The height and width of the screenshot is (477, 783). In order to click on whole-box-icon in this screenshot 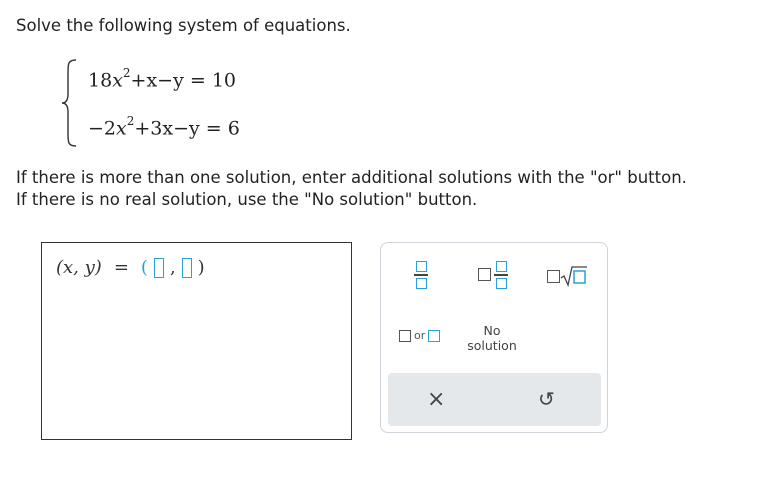, I will do `click(484, 275)`.